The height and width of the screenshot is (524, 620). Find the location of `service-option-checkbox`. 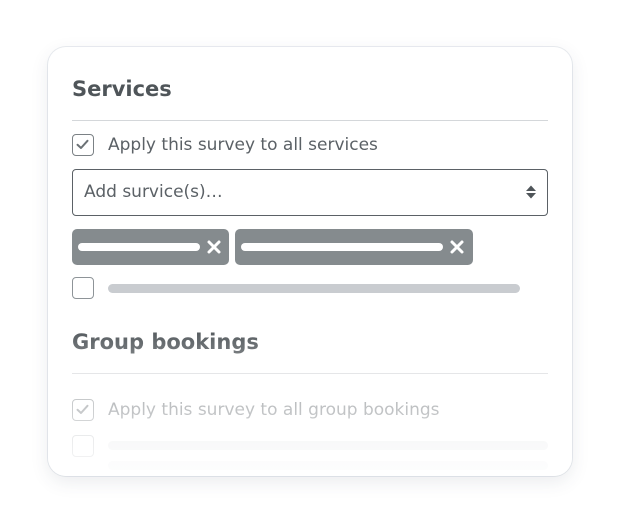

service-option-checkbox is located at coordinates (83, 288).